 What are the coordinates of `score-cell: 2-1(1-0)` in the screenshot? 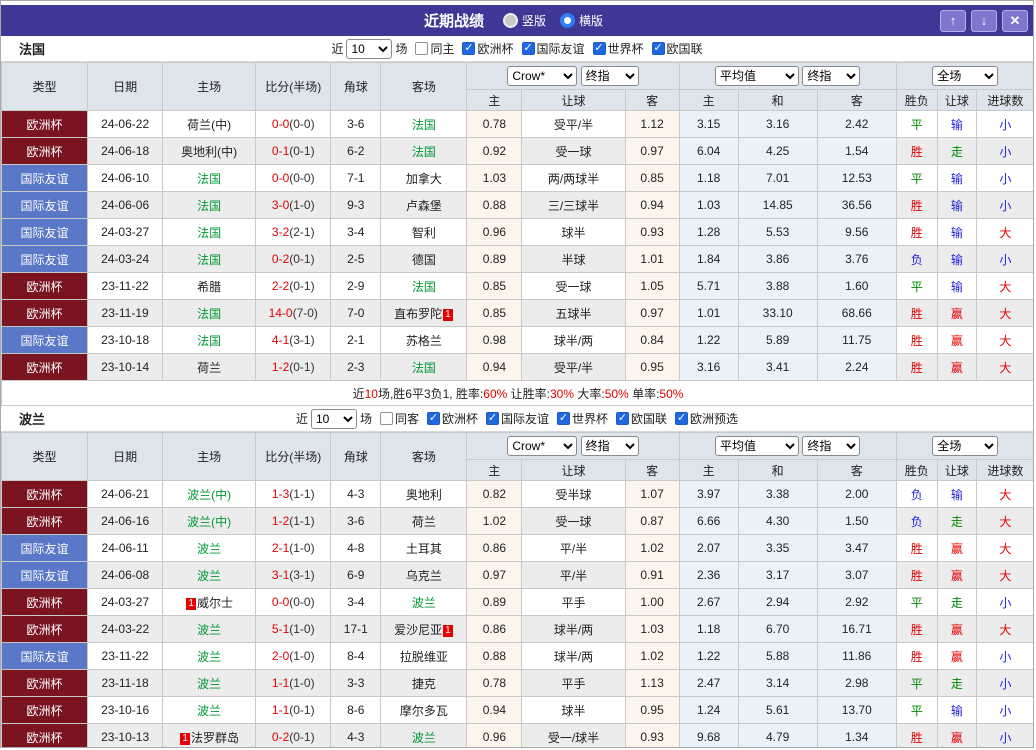 It's located at (293, 548).